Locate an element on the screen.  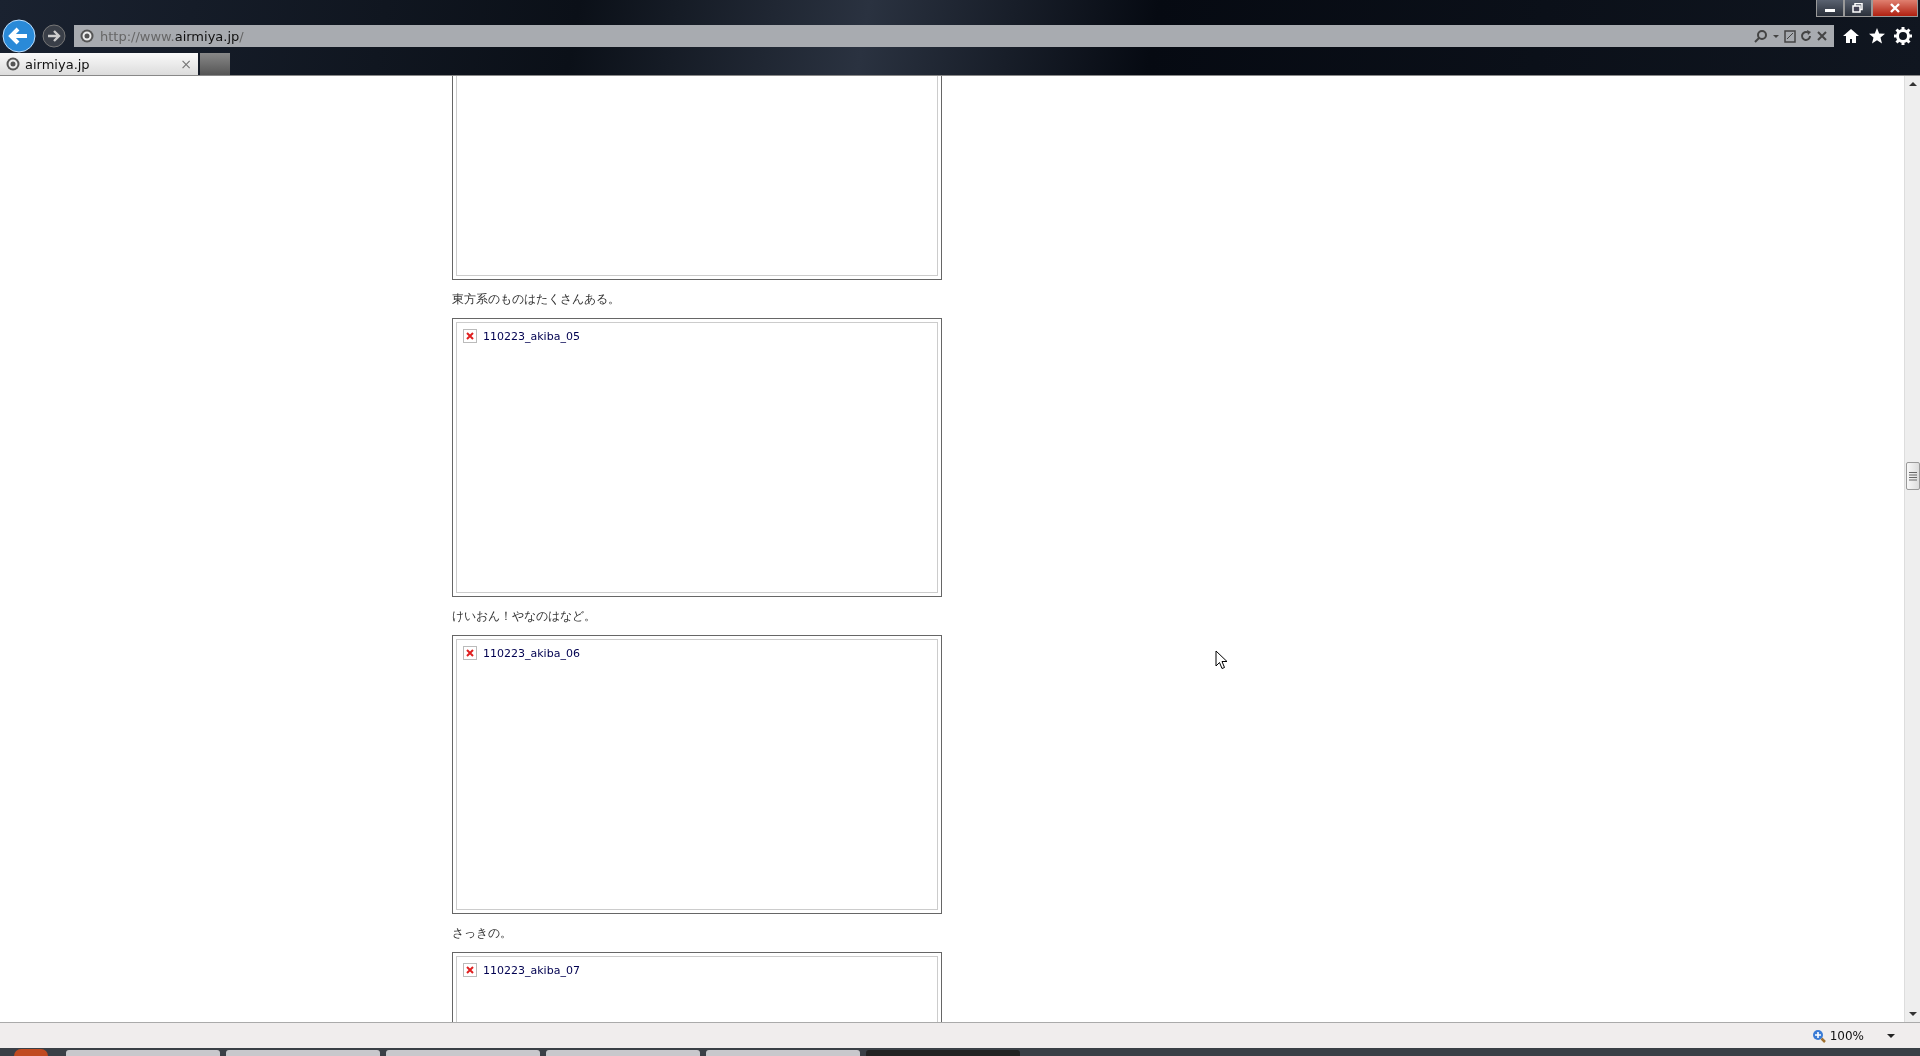
browser-tab: airmiya.jp × is located at coordinates (99, 64).